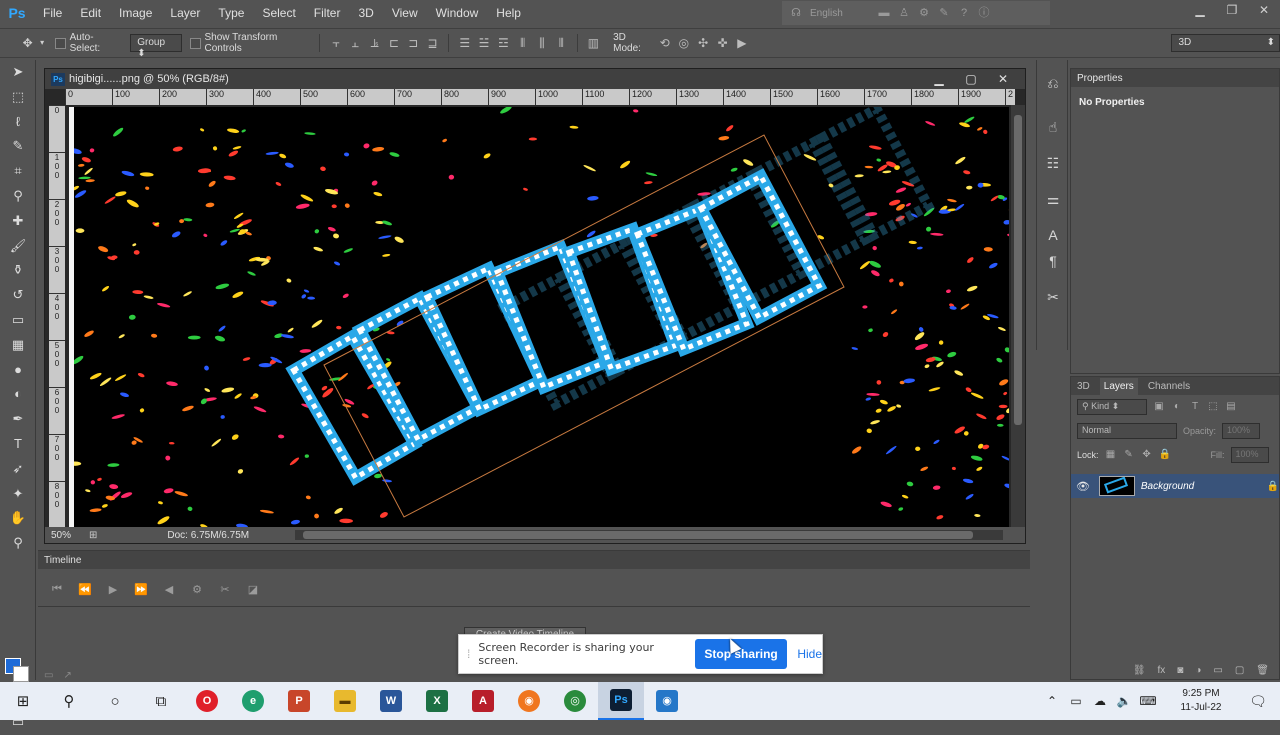 The width and height of the screenshot is (1280, 735). What do you see at coordinates (18, 221) in the screenshot?
I see `healing-brush-icon: ✚` at bounding box center [18, 221].